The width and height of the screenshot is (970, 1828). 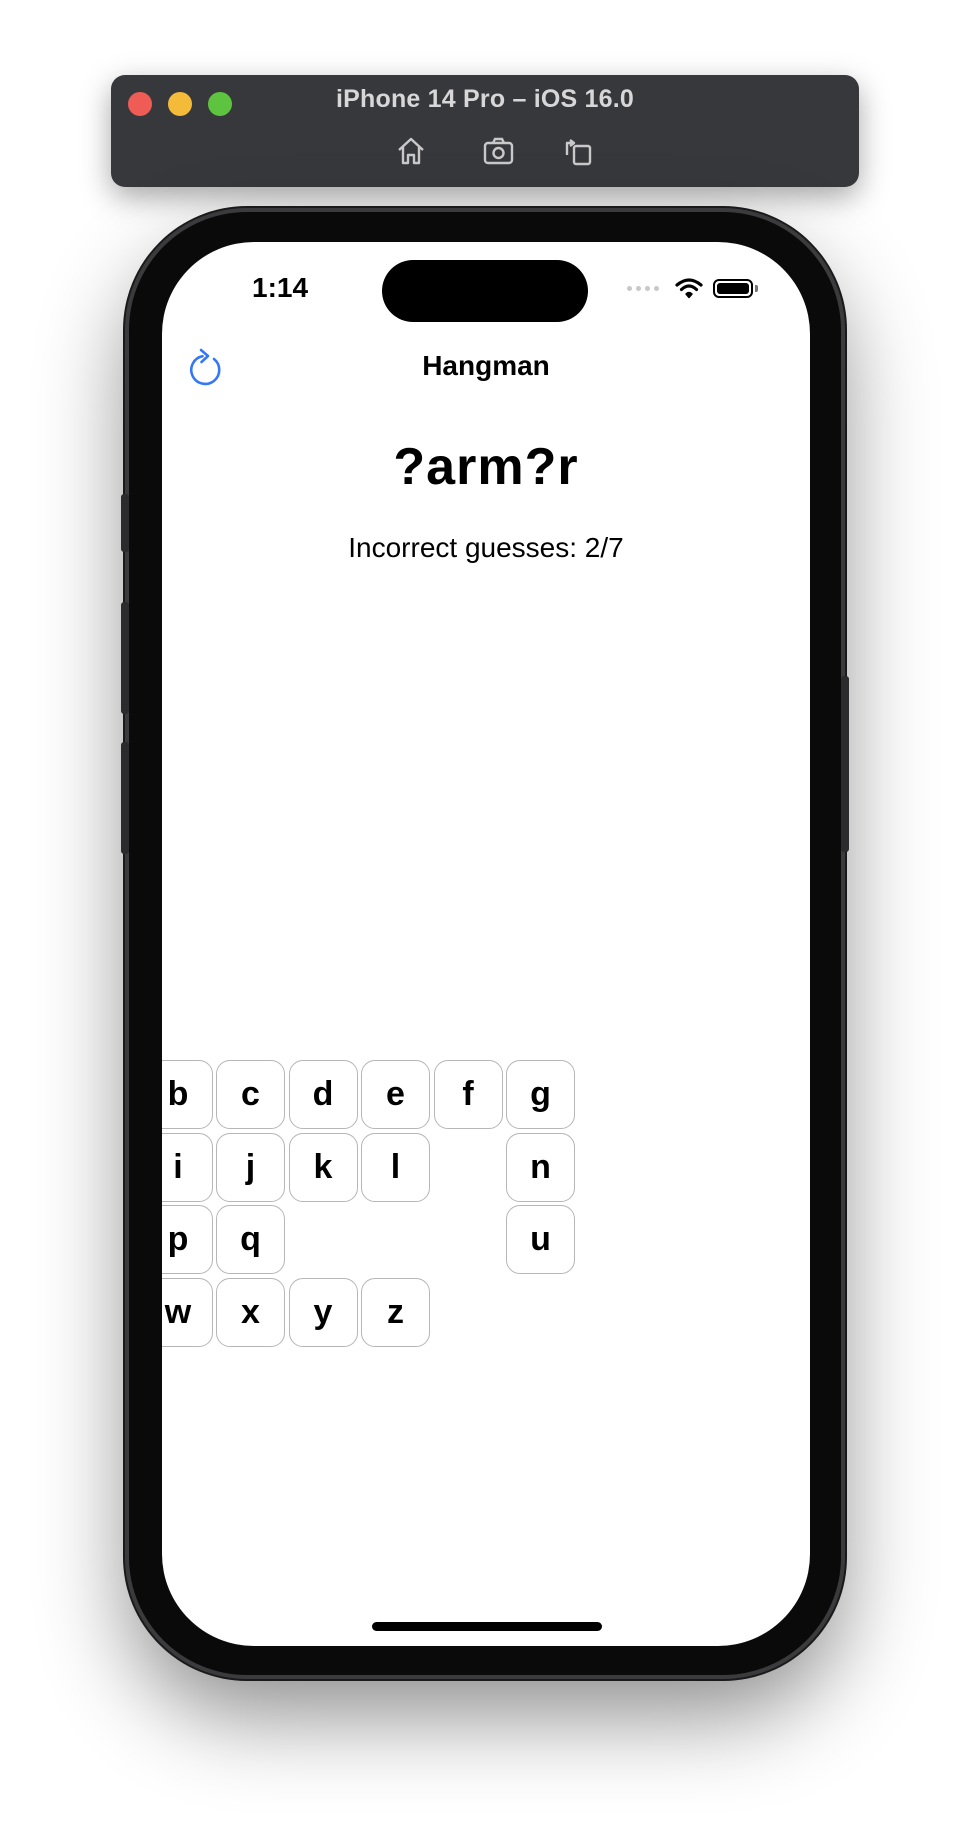 I want to click on status-time: 1:14, so click(x=280, y=287).